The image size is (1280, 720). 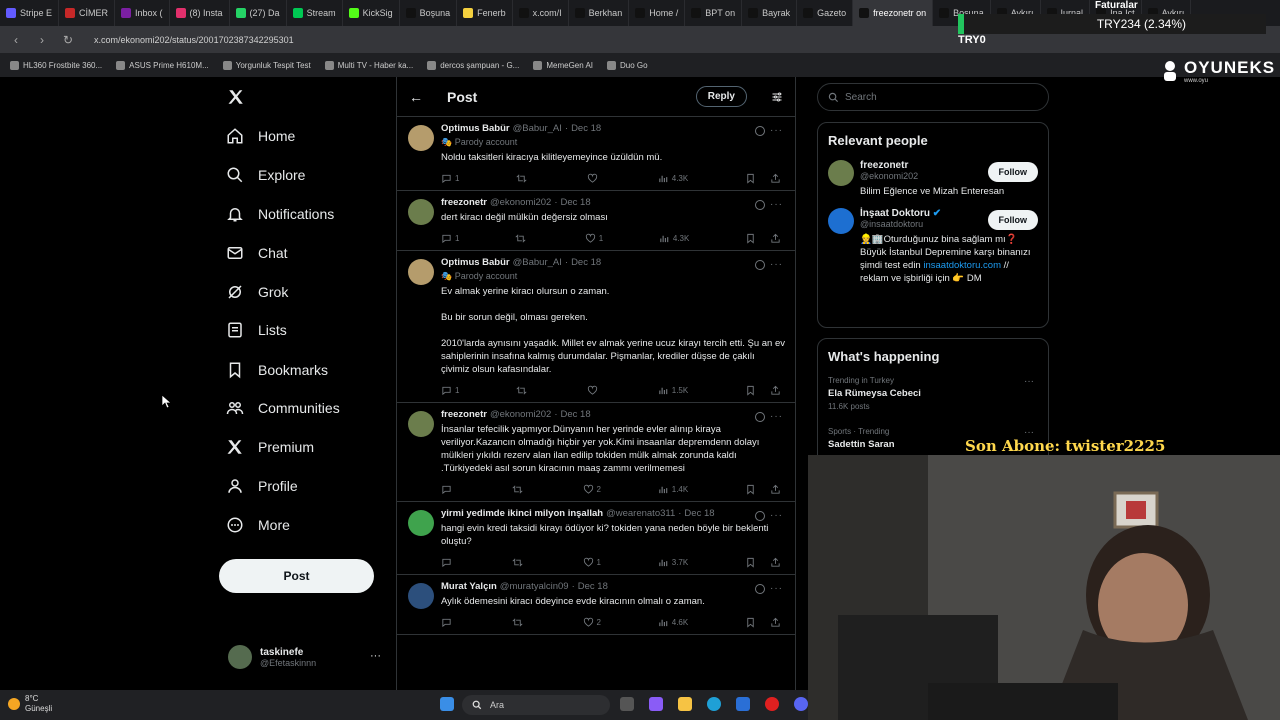 What do you see at coordinates (673, 489) in the screenshot?
I see `views-action: 1.4K` at bounding box center [673, 489].